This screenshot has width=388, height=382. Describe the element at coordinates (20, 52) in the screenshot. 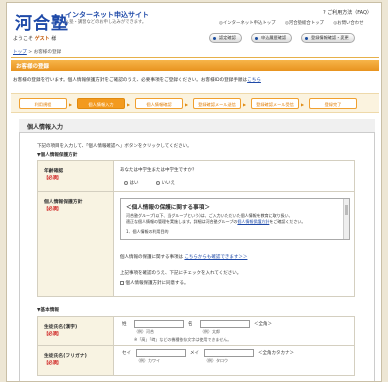

I see `breadcrumb-home: トップ` at that location.